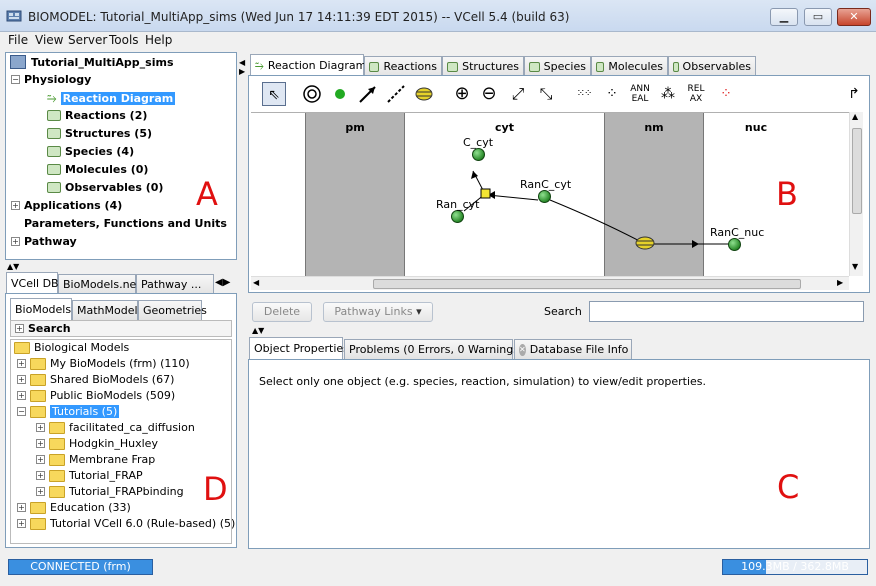 The height and width of the screenshot is (586, 876). Describe the element at coordinates (44, 241) in the screenshot. I see `tree-pathway: + Pathway` at that location.